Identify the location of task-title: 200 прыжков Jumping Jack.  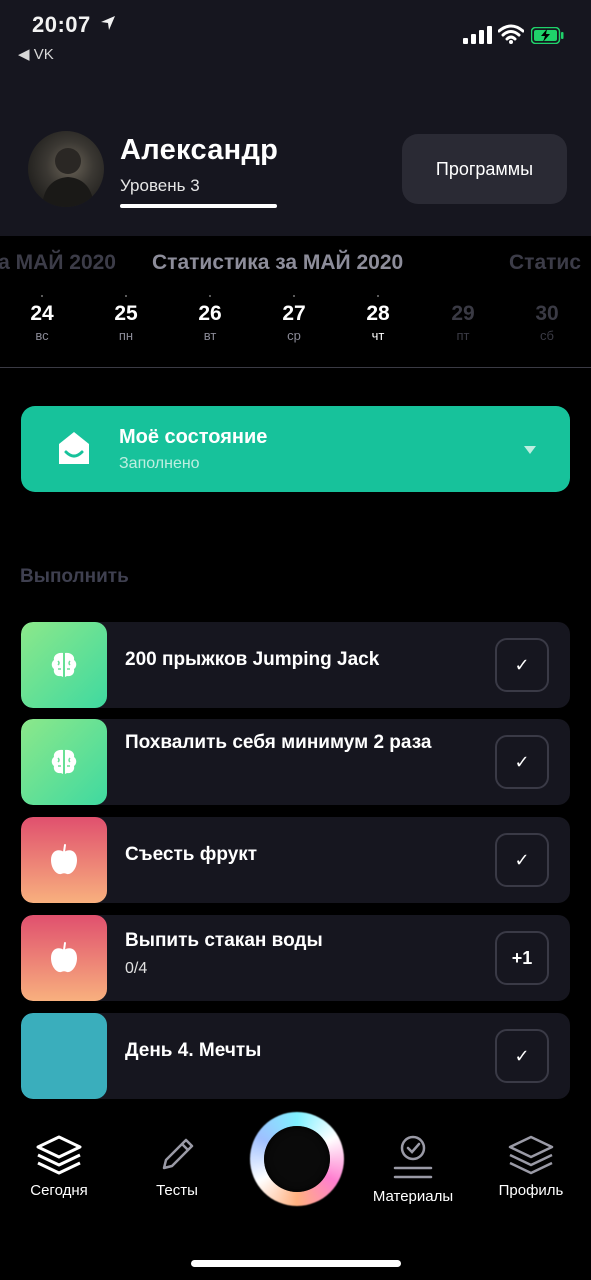
(252, 659).